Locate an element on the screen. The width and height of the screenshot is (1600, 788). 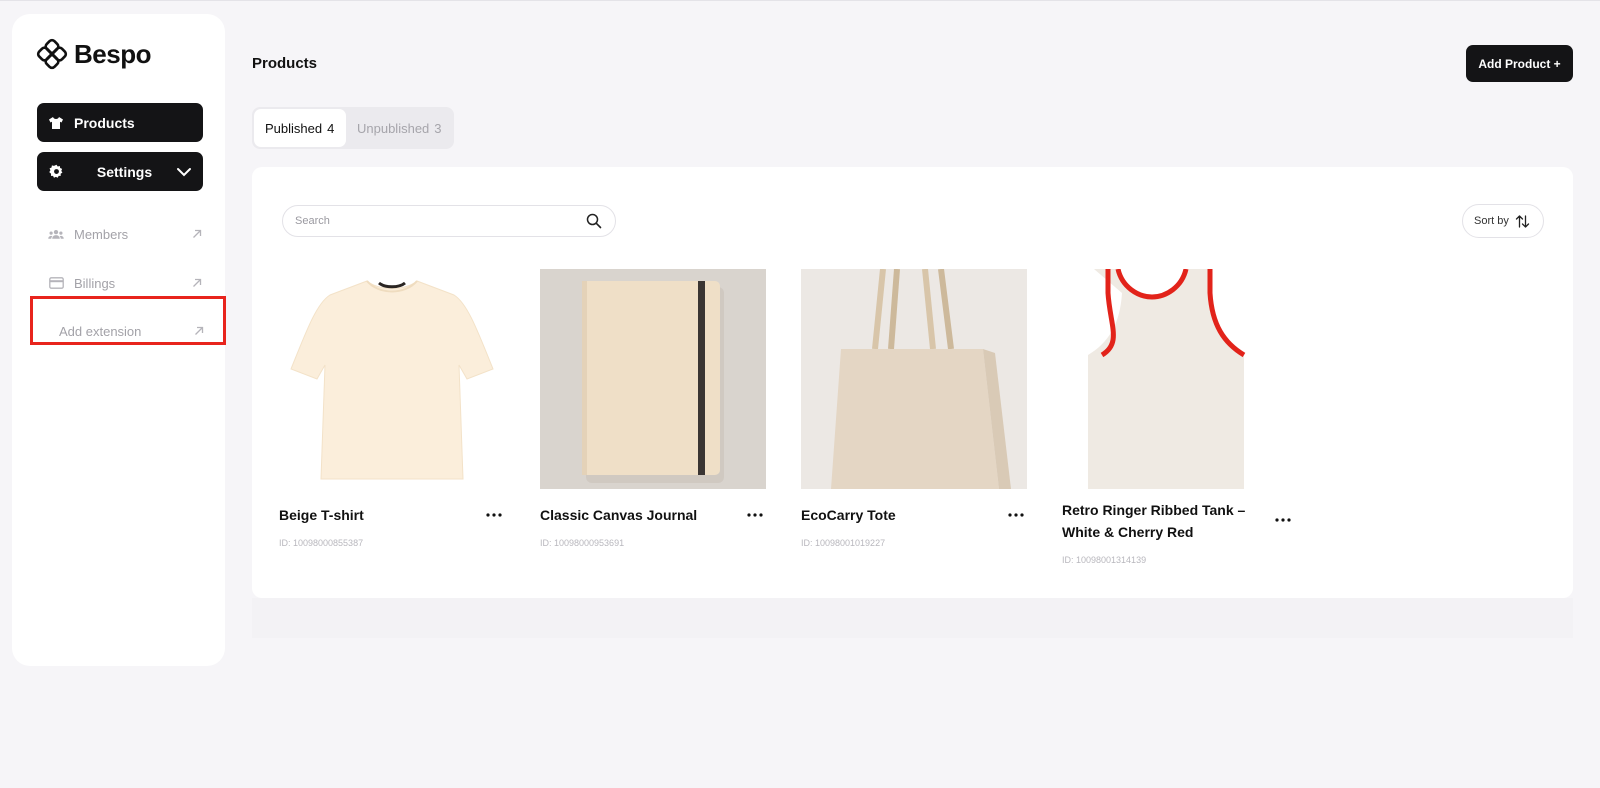
product-id: ID: 10098001314139 is located at coordinates (1104, 560).